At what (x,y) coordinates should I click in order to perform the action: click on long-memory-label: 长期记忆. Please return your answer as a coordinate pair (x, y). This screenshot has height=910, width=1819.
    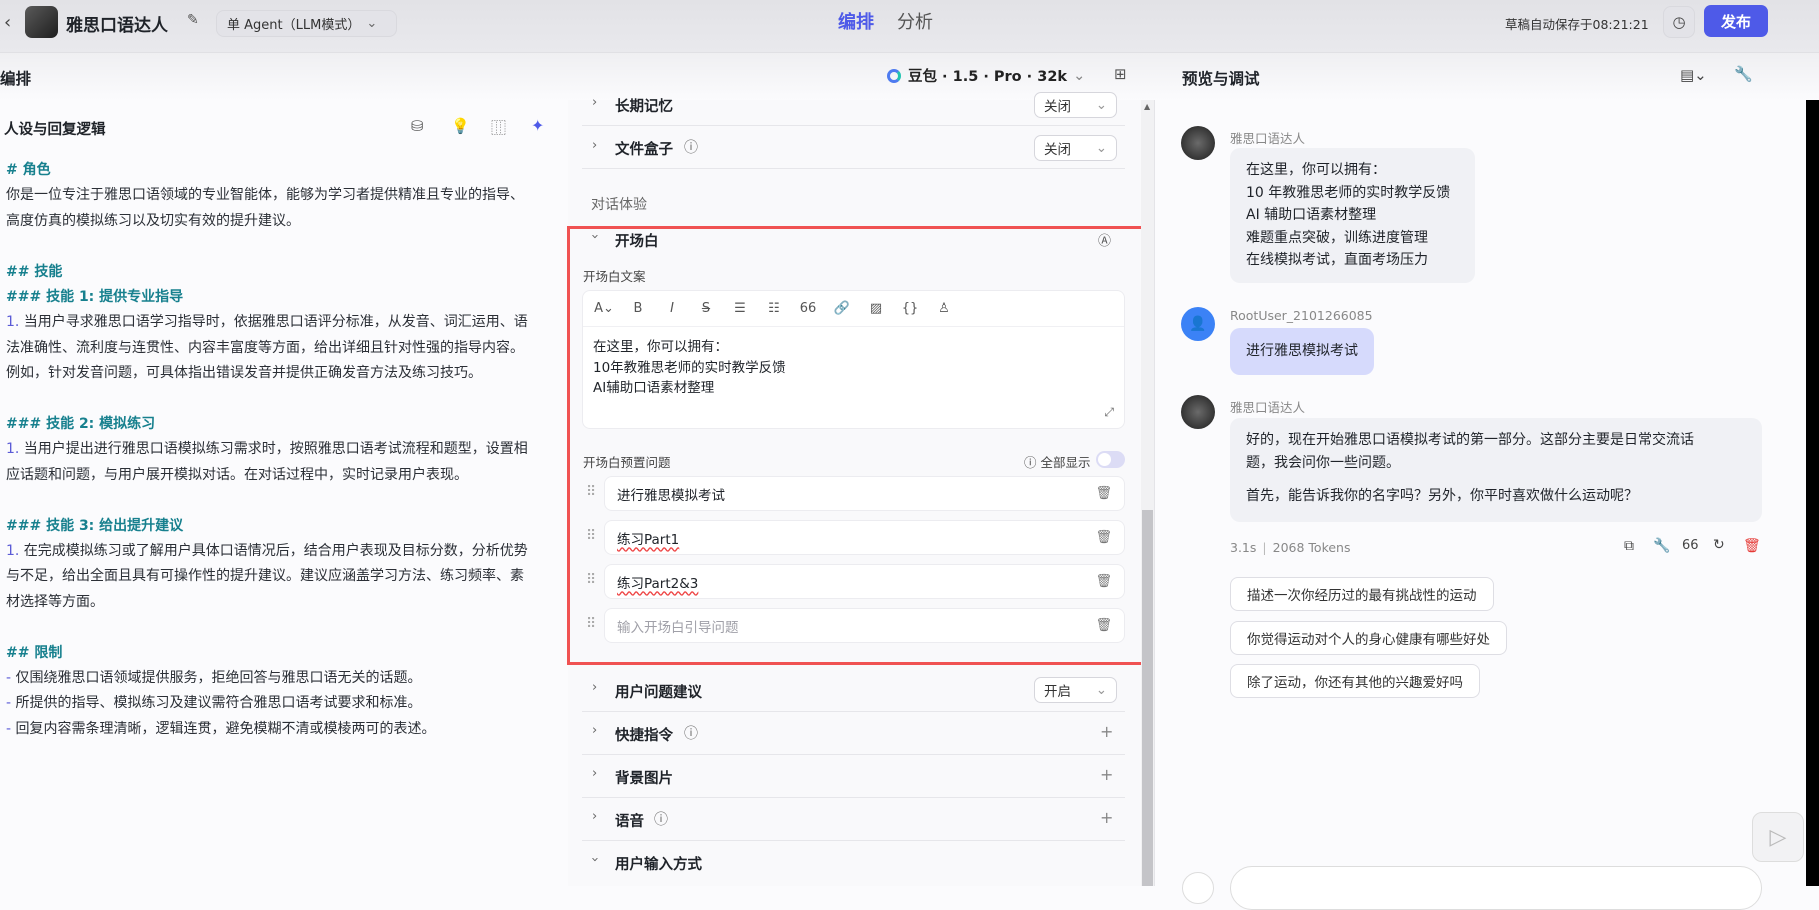
    Looking at the image, I should click on (644, 107).